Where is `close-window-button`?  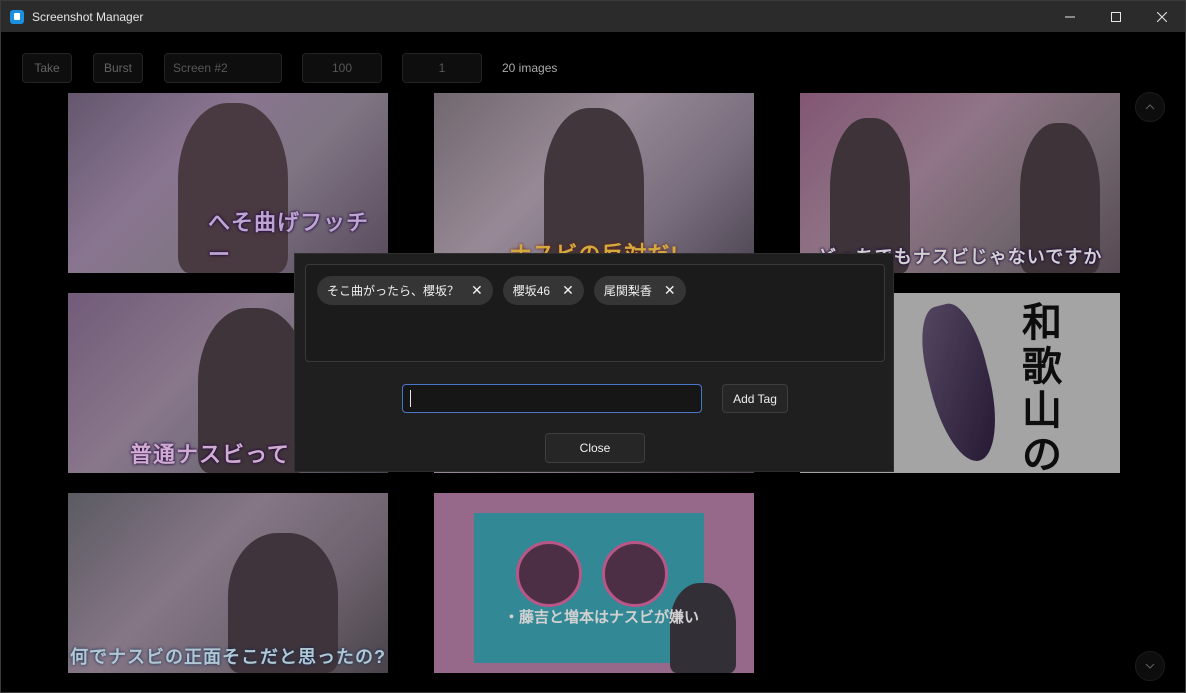 close-window-button is located at coordinates (1162, 16).